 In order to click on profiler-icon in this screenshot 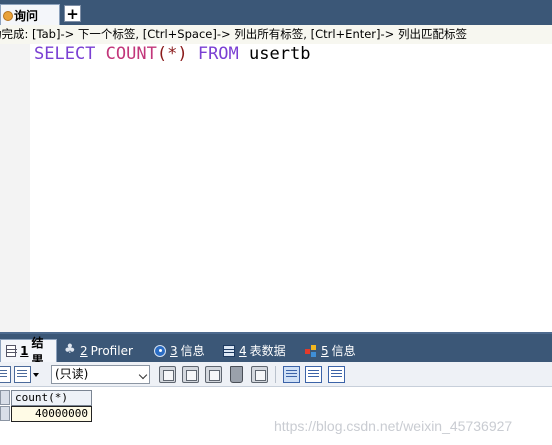, I will do `click(70, 349)`.